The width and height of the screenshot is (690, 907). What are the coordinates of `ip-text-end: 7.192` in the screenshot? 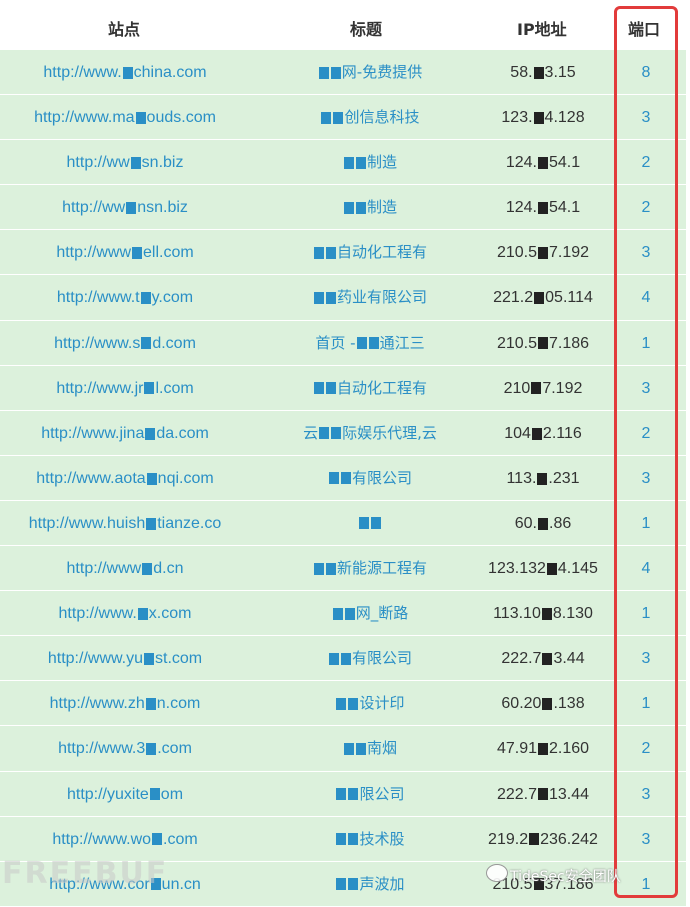 It's located at (562, 388).